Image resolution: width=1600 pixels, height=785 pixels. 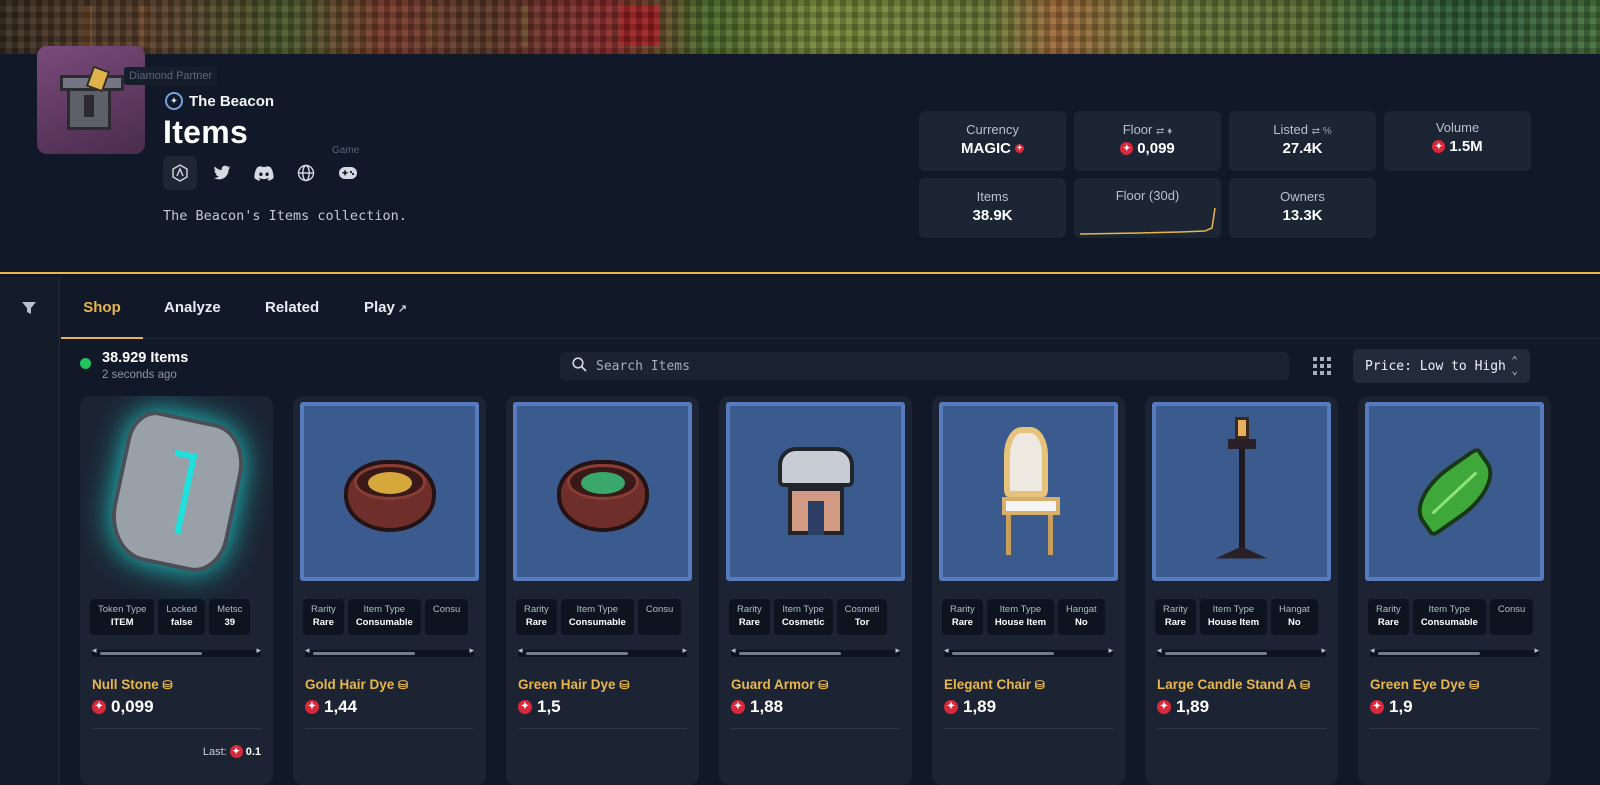 I want to click on item-attributes: Rarity Rare Item Type Cosmetic Cosmeti Tor, so click(x=808, y=617).